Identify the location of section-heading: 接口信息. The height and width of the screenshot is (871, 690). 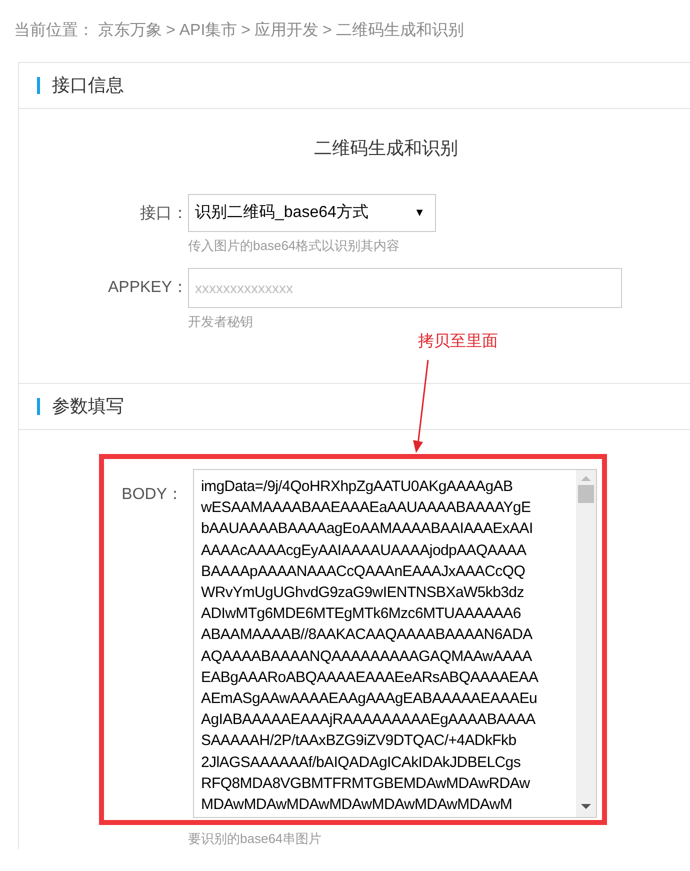
(88, 85).